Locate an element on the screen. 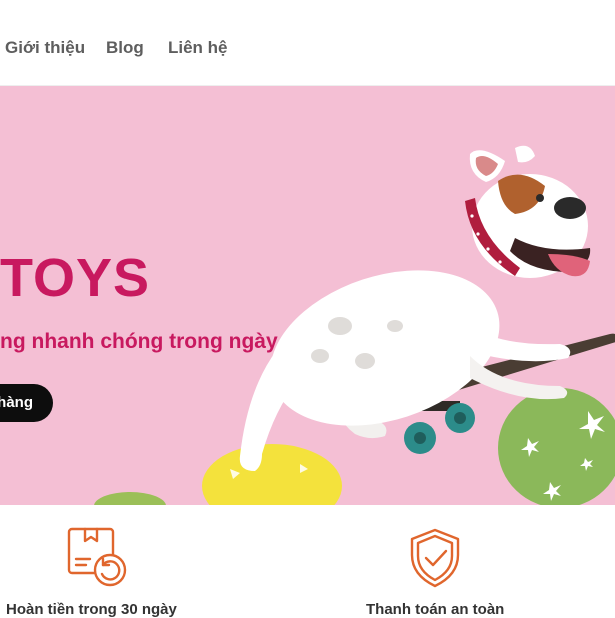 The image size is (615, 618). nav-item-blog: Blog is located at coordinates (125, 48).